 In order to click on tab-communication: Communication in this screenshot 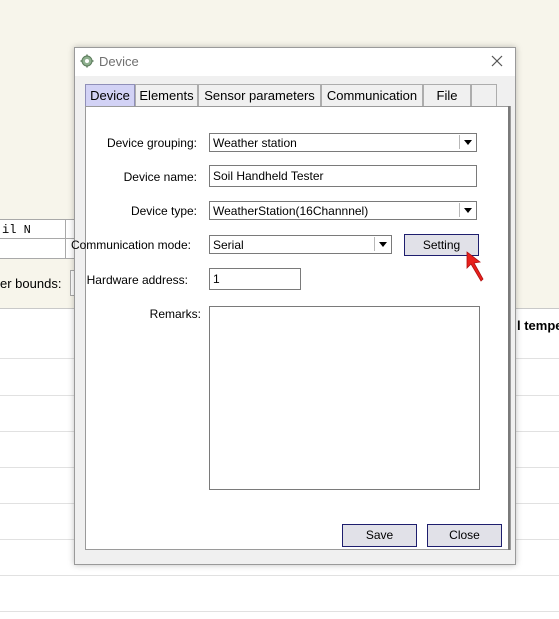, I will do `click(372, 95)`.